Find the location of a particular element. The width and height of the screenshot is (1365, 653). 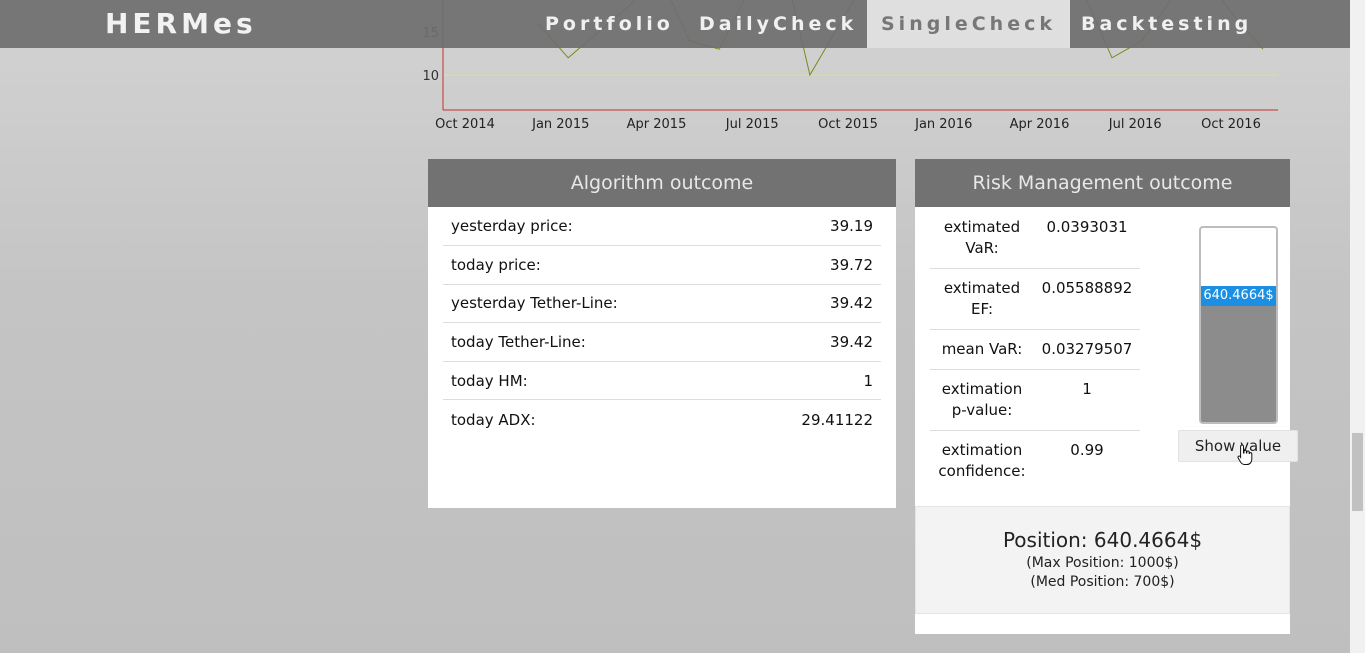

nav-backtesting: Backtesting is located at coordinates (1166, 24).